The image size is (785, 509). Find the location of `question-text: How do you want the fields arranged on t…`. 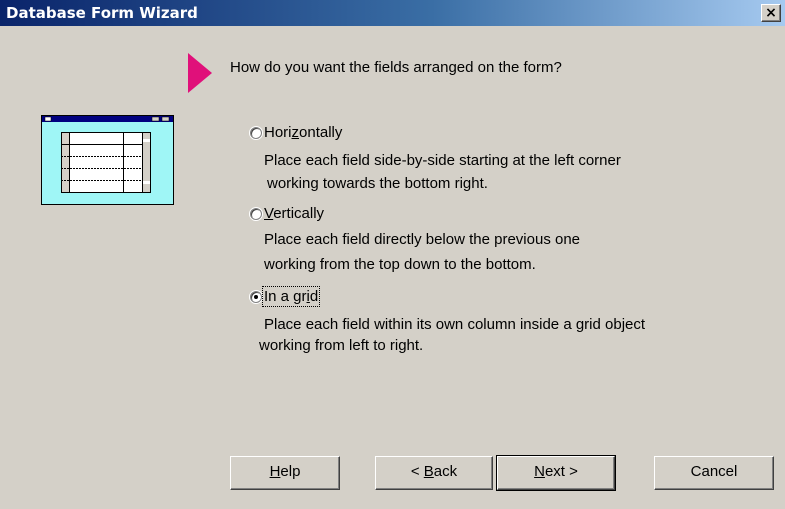

question-text: How do you want the fields arranged on t… is located at coordinates (396, 67).